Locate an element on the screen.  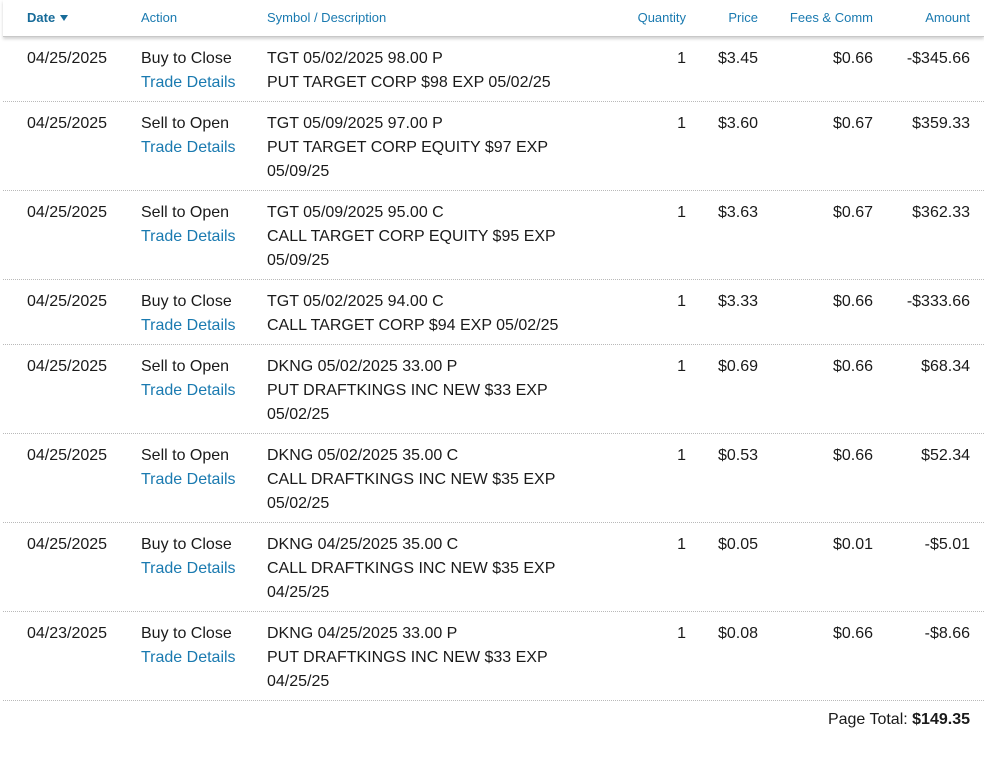
amount-cell: -$345.66 is located at coordinates (938, 58).